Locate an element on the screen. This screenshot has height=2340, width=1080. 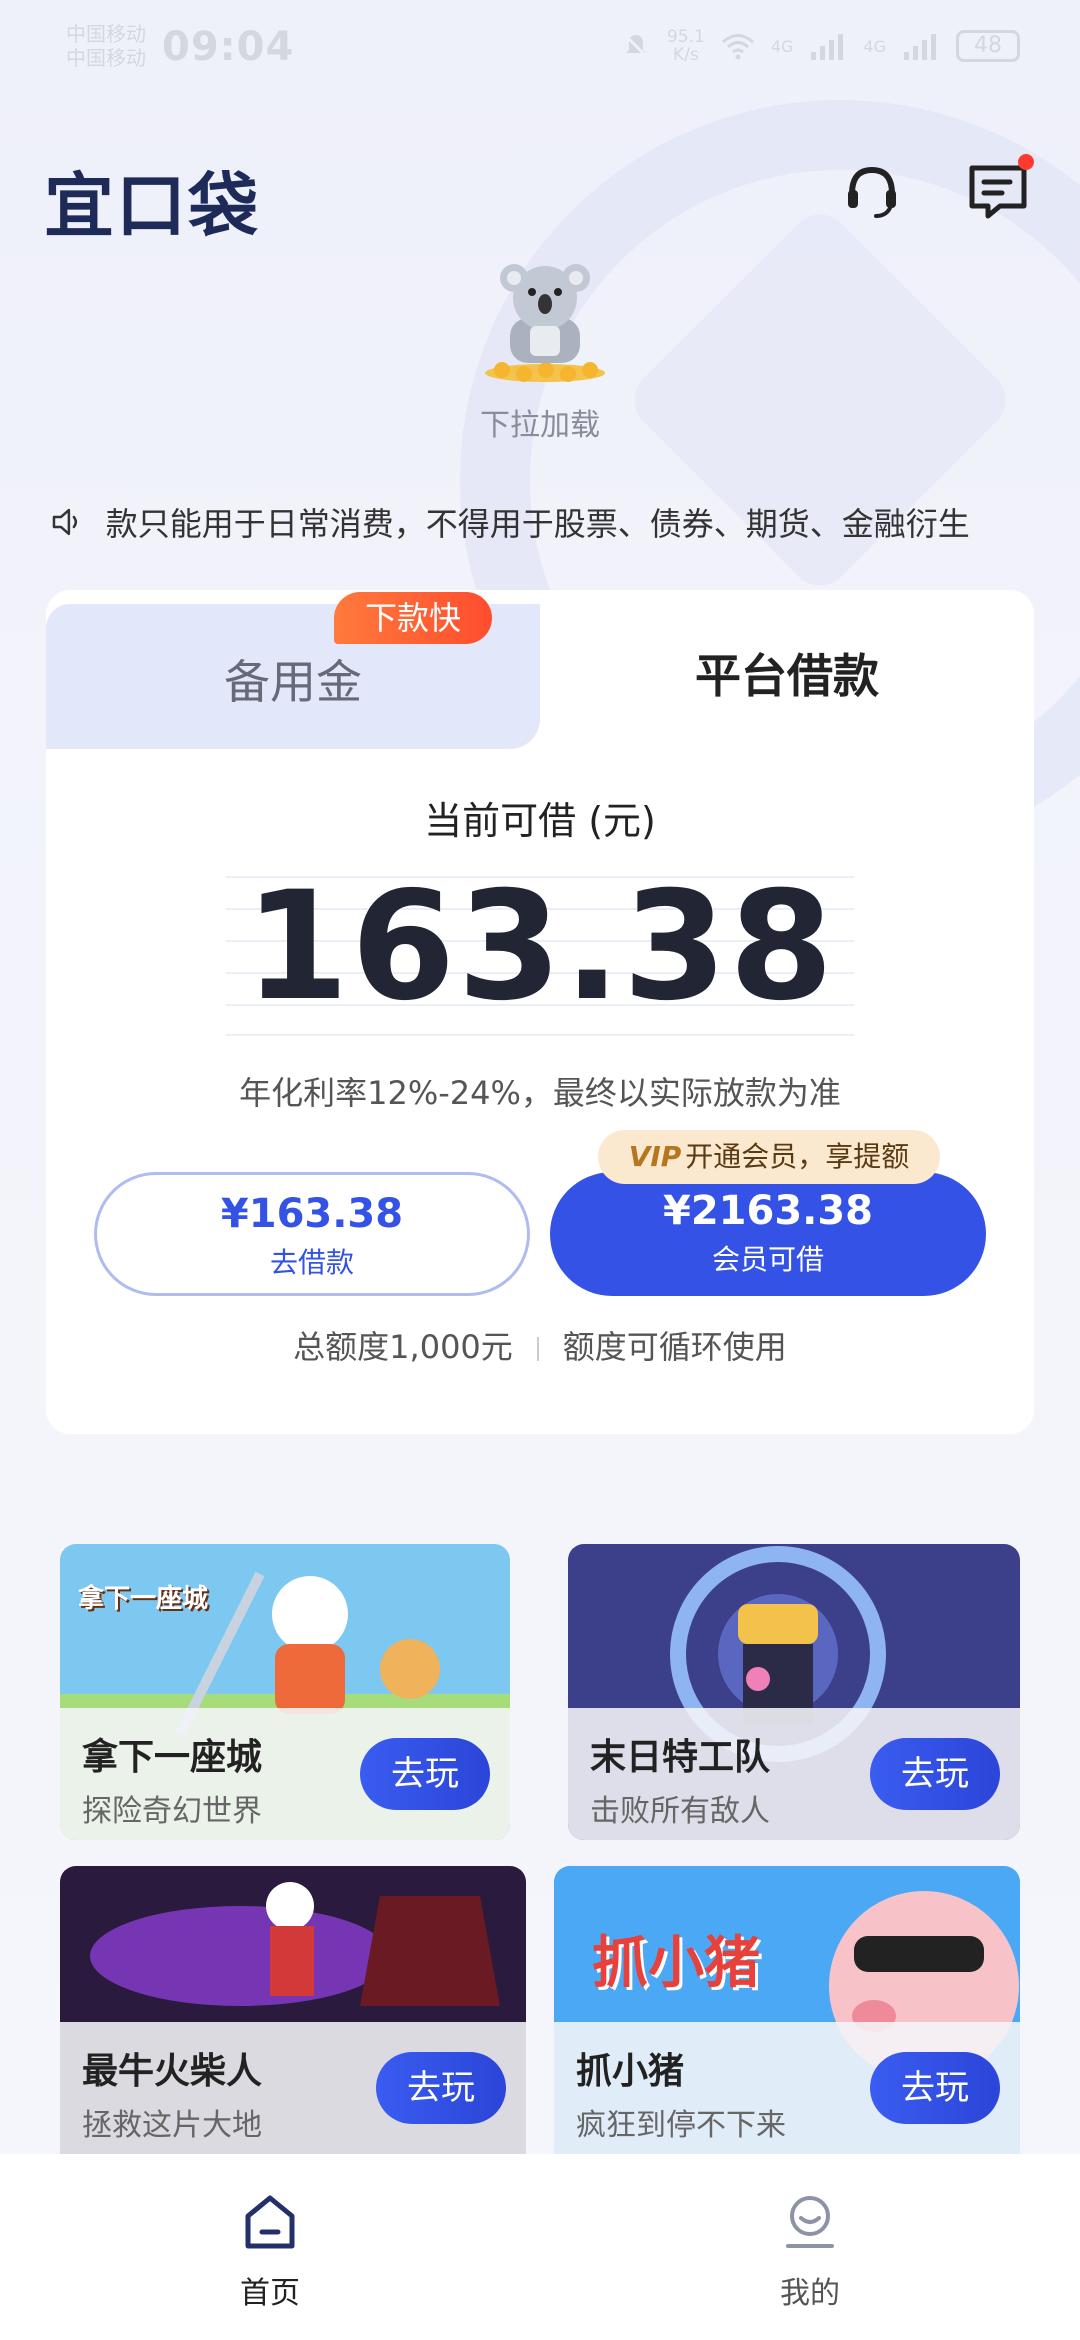
carrier-1: 中国移动 is located at coordinates (106, 34).